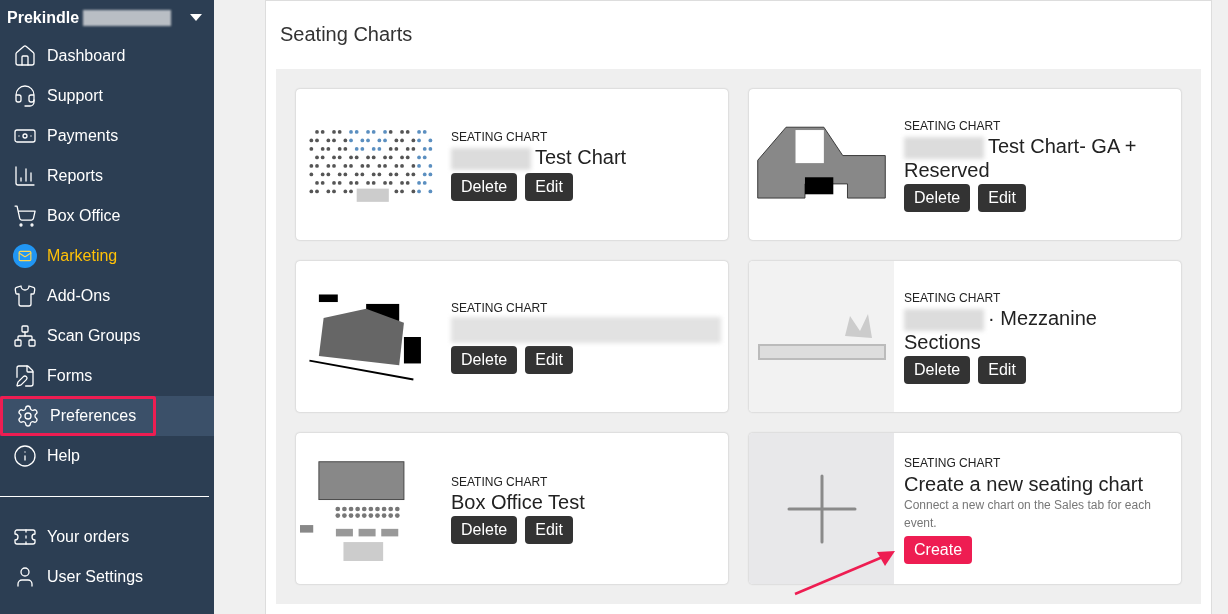 This screenshot has height=614, width=1228. I want to click on sidebar-item: Scan Groups, so click(107, 336).